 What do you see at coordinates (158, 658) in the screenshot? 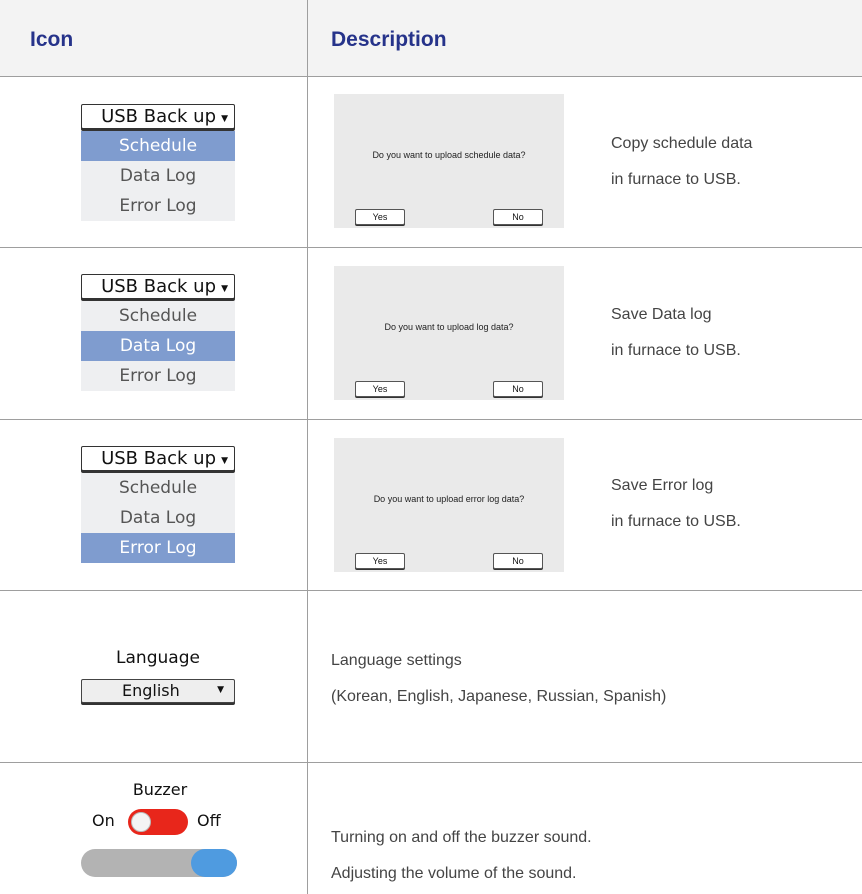
I see `language-label: Language` at bounding box center [158, 658].